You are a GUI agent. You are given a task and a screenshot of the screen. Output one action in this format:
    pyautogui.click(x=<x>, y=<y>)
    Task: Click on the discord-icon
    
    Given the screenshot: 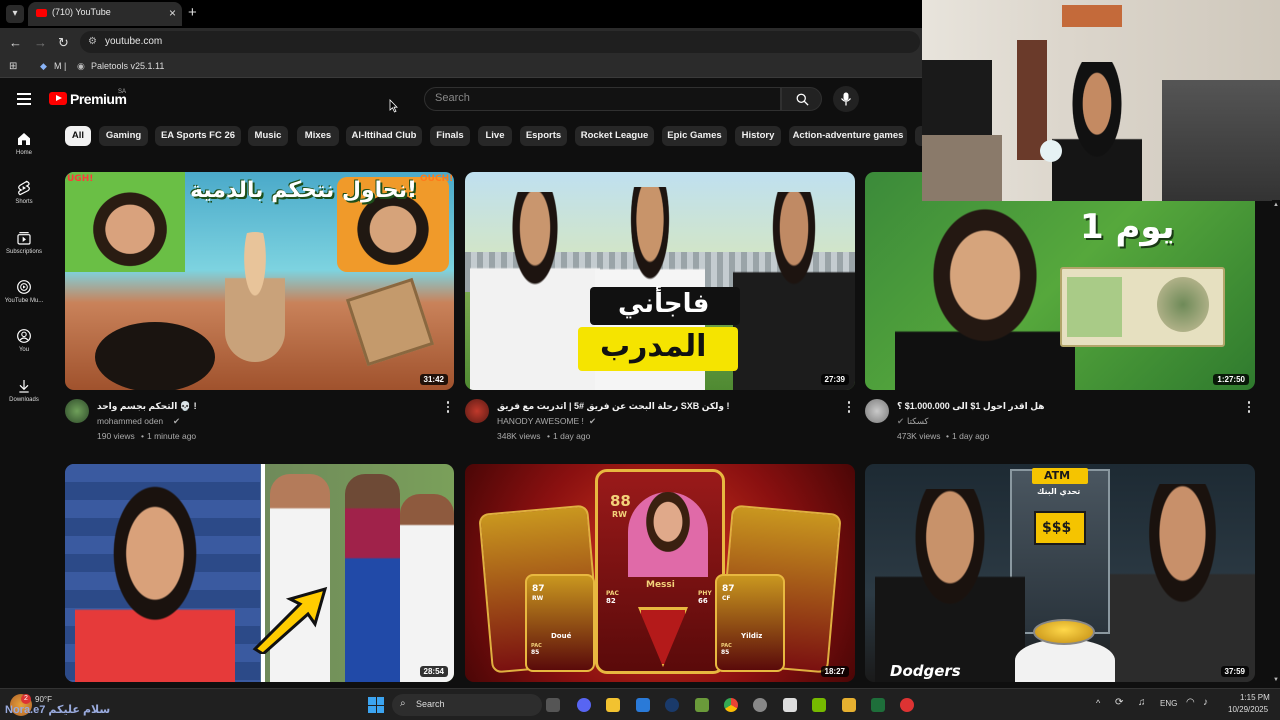 What is the action you would take?
    pyautogui.click(x=584, y=705)
    